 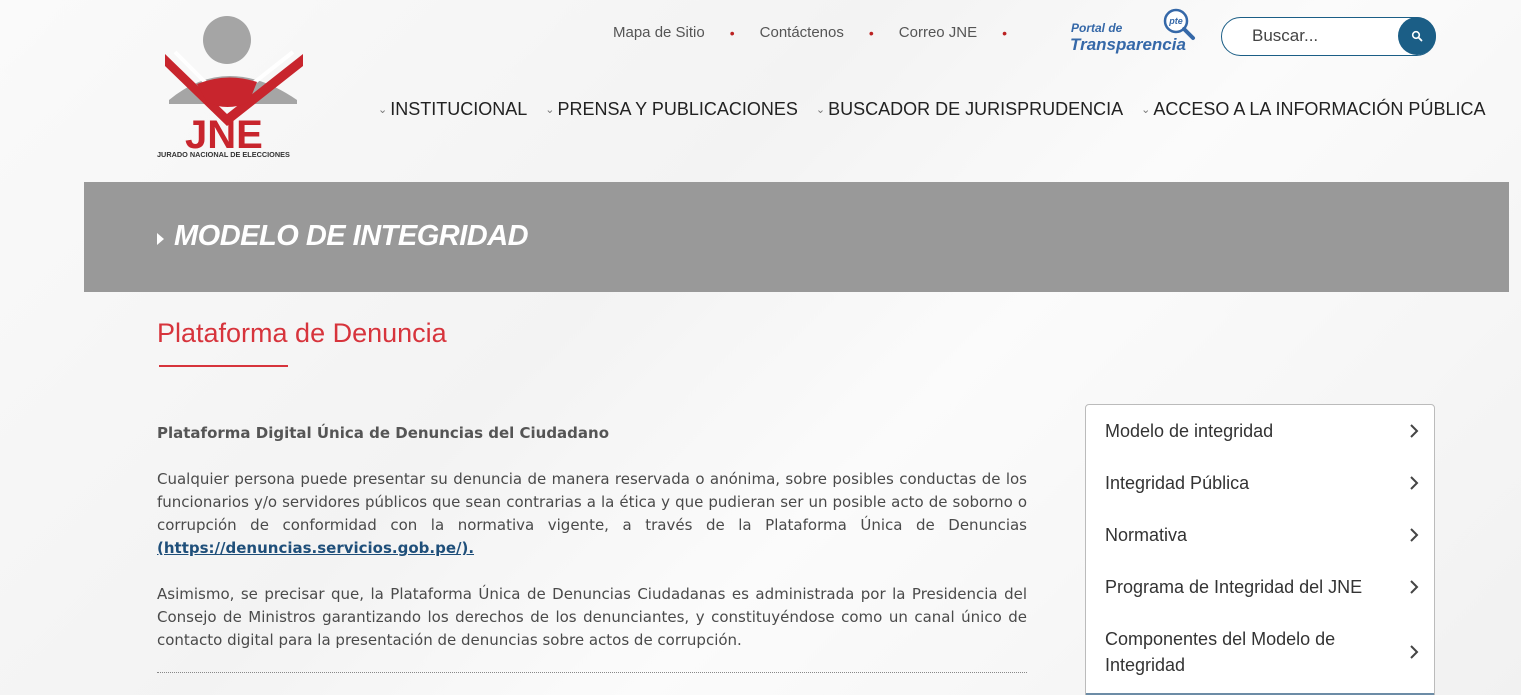 What do you see at coordinates (223, 154) in the screenshot?
I see `logo-subtitle: JURADO NACIONAL DE ELECCIONES` at bounding box center [223, 154].